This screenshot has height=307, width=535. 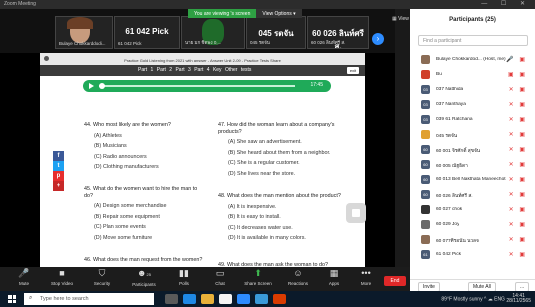 What do you see at coordinates (58, 166) in the screenshot?
I see `twitter-icon: t` at bounding box center [58, 166].